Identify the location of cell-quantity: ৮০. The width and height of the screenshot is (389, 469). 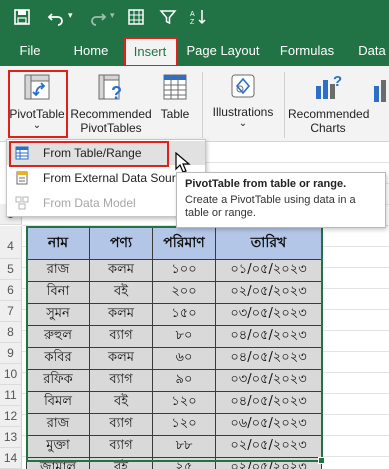
(184, 336).